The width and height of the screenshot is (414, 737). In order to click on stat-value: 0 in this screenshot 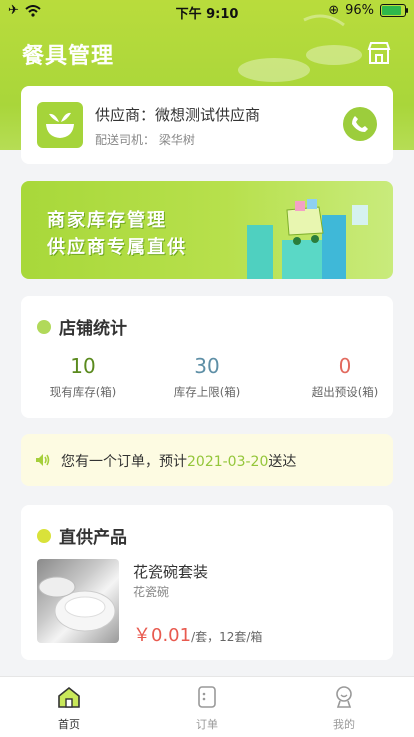, I will do `click(345, 366)`.